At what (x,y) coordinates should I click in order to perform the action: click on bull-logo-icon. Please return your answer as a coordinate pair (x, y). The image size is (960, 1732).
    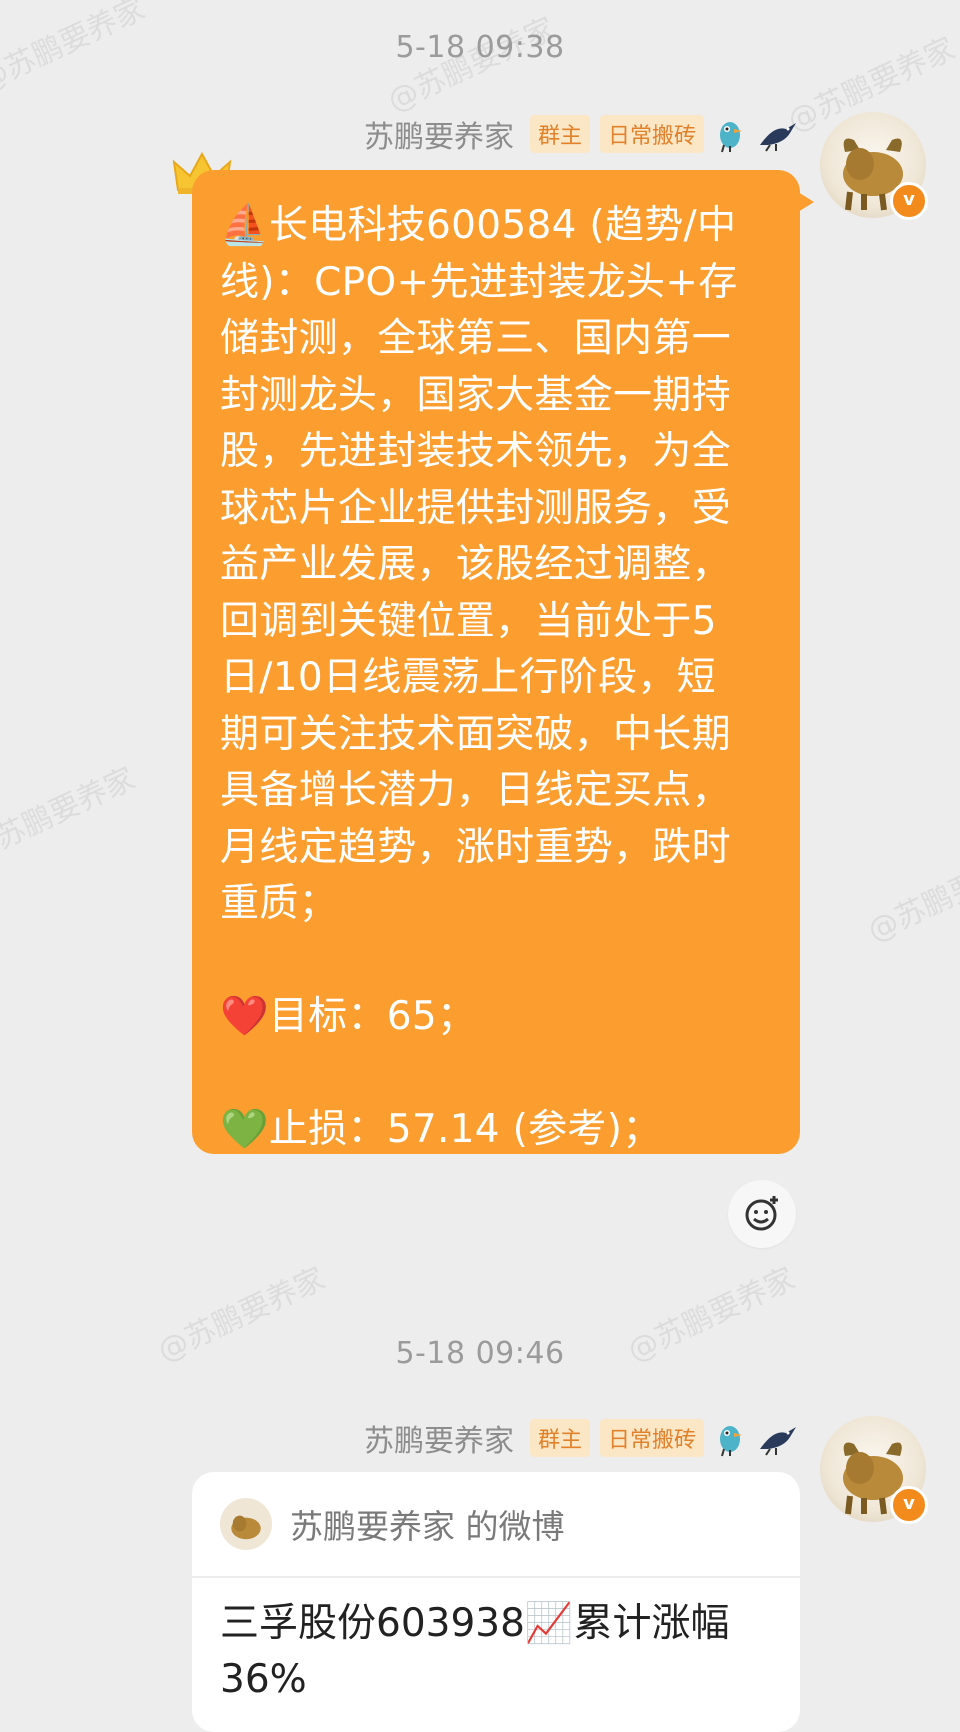
    Looking at the image, I should click on (246, 1527).